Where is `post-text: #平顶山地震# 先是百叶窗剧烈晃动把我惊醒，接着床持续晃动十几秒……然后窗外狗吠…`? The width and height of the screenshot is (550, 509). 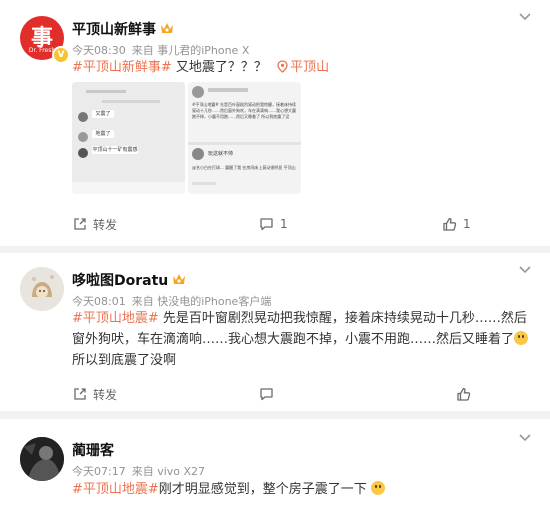
post-text: #平顶山地震# 先是百叶窗剧烈晃动把我惊醒，接着床持续晃动十几秒……然后窗外狗吠… is located at coordinates (303, 339).